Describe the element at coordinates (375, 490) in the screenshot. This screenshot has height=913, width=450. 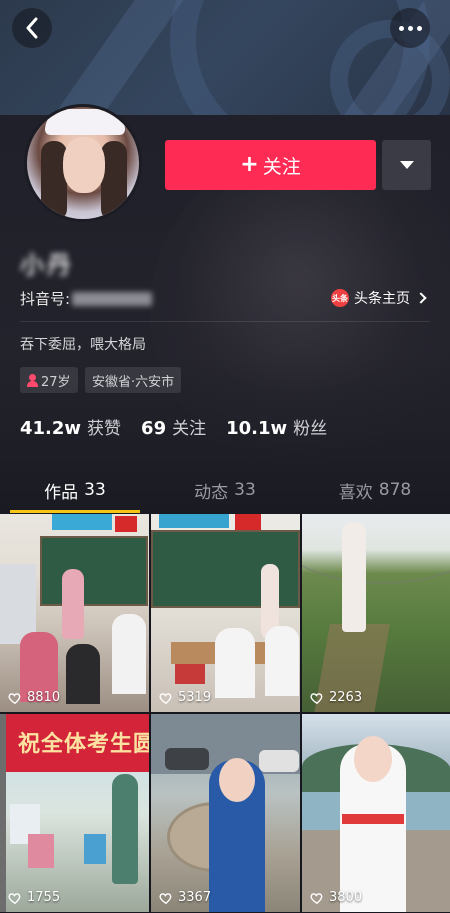
I see `tab-likes: 喜欢 878` at that location.